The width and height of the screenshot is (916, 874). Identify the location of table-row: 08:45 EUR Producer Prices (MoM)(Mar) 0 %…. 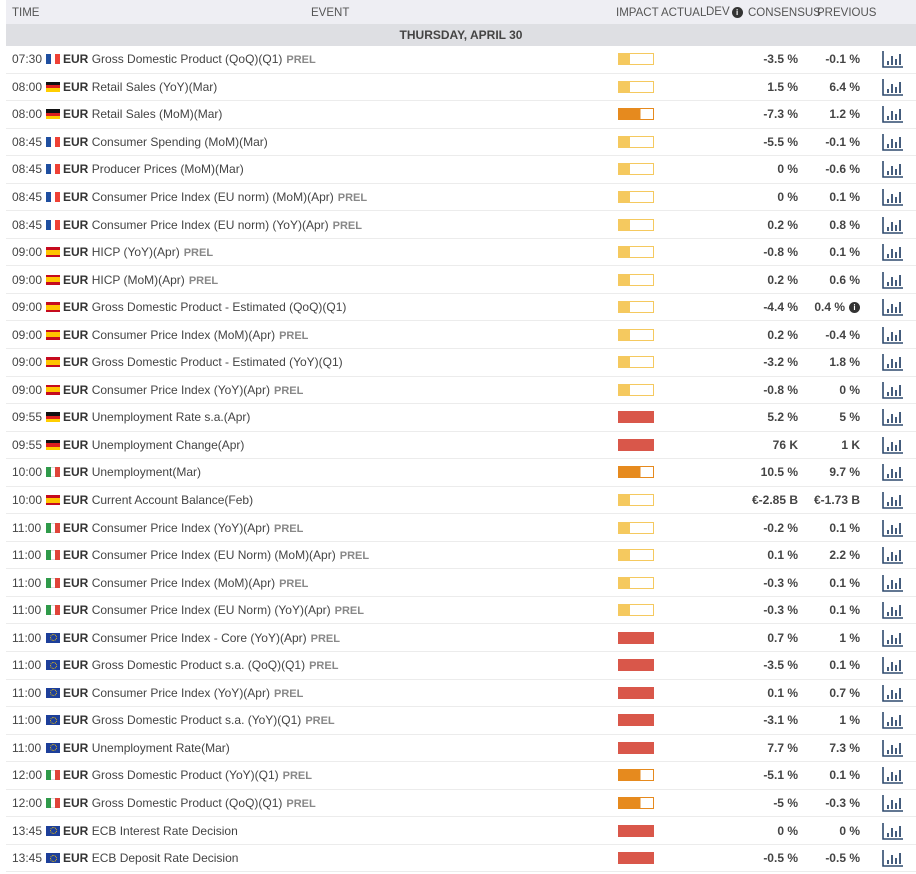
(461, 170).